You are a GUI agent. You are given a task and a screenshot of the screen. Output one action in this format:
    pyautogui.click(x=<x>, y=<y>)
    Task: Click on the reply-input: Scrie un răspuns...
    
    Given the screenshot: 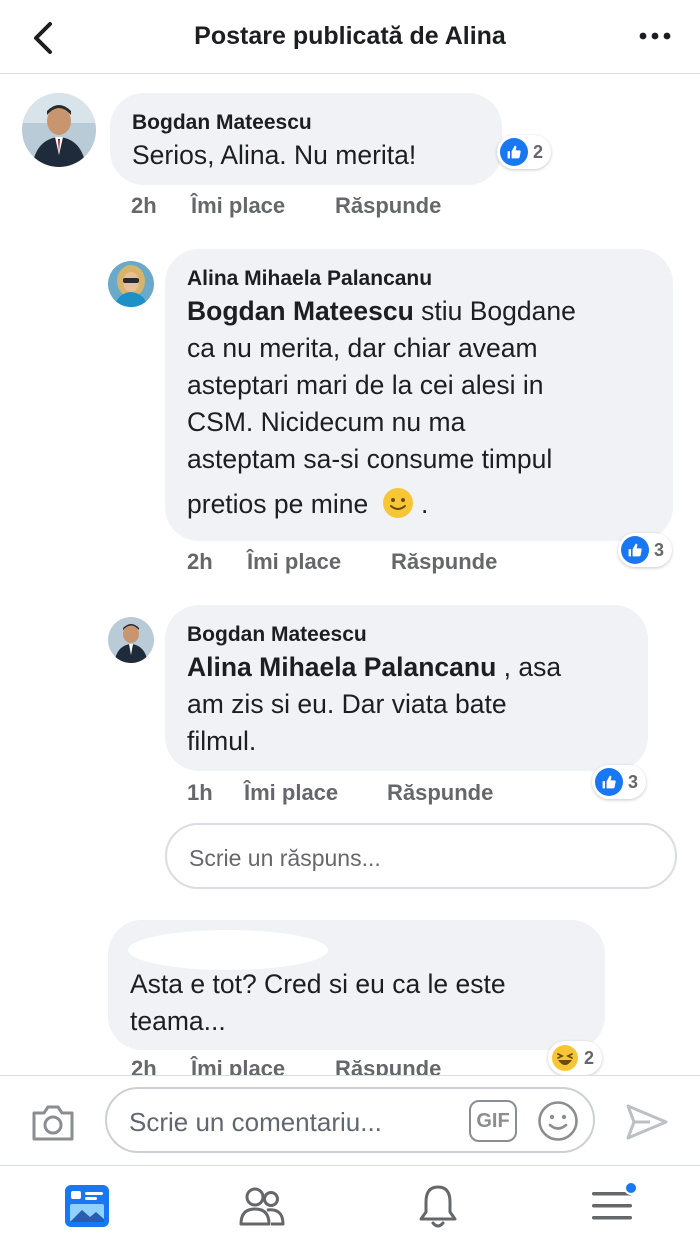 What is the action you would take?
    pyautogui.click(x=421, y=856)
    